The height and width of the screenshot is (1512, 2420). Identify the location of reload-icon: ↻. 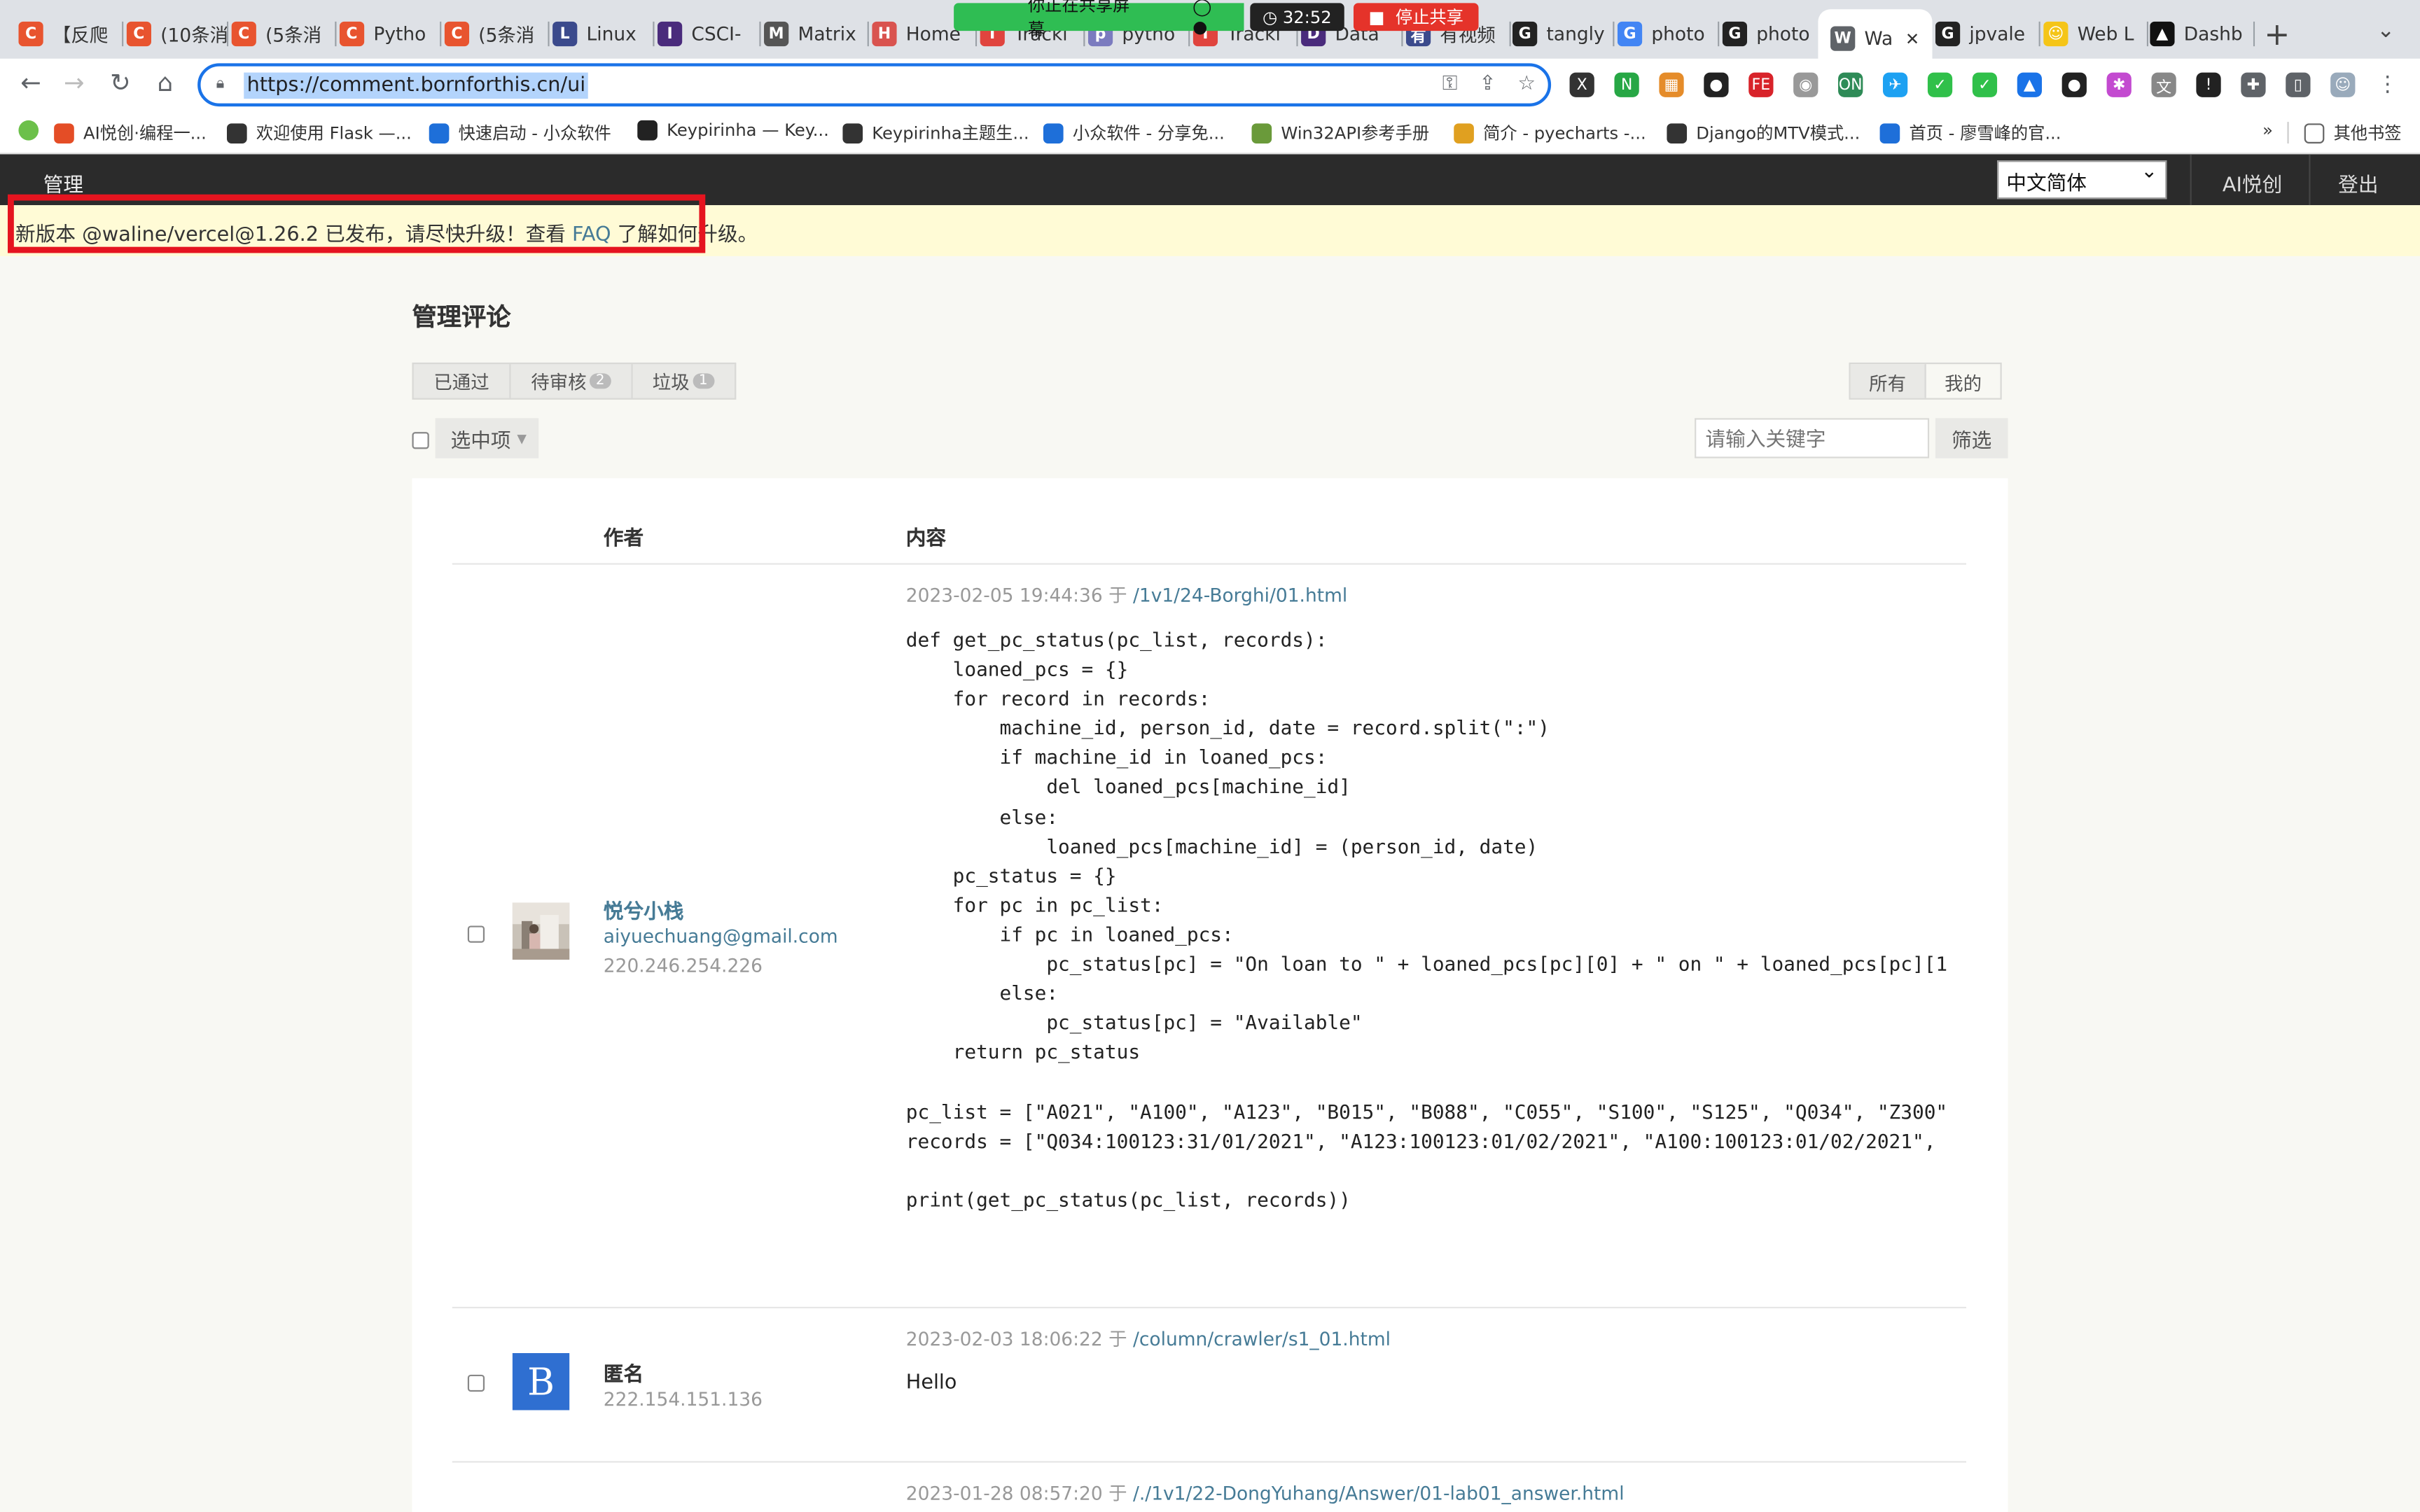
(121, 82).